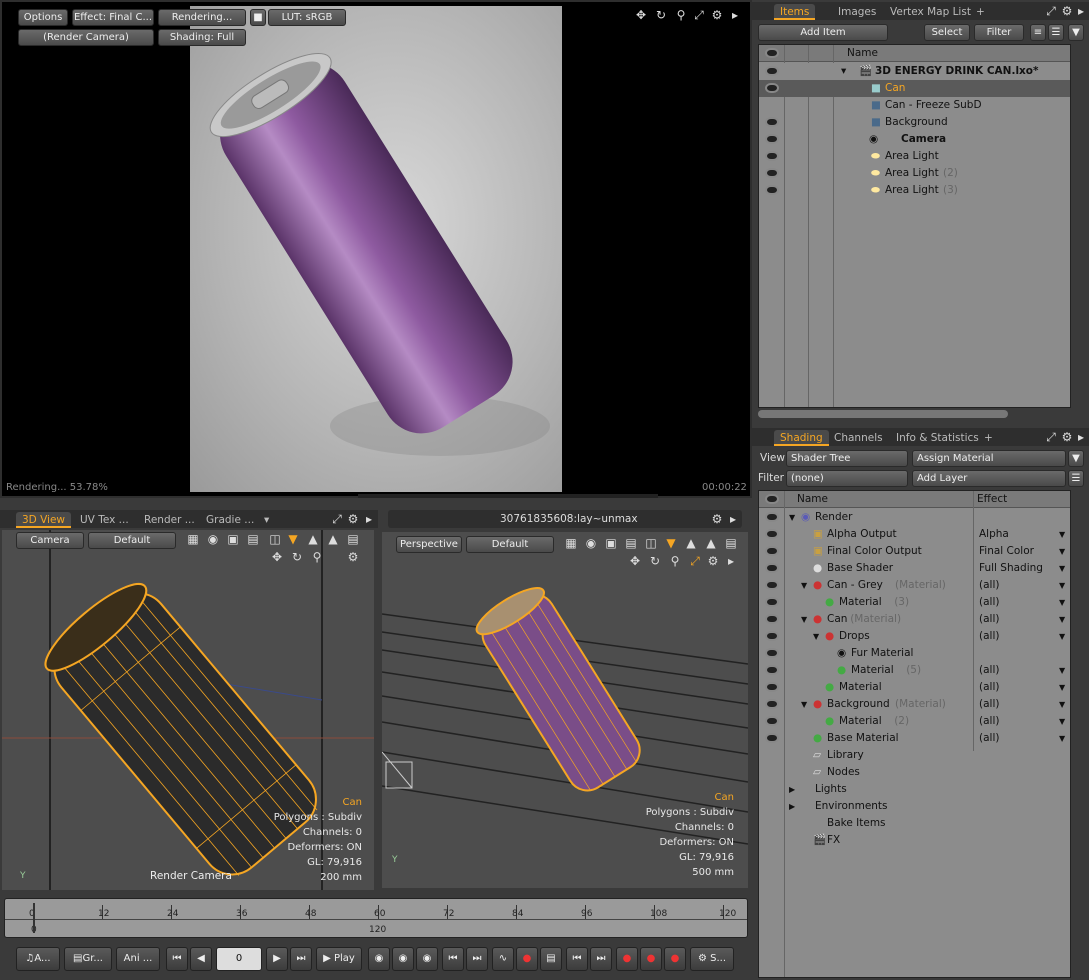  Describe the element at coordinates (477, 959) in the screenshot. I see `next-frame-button: ⏭` at that location.